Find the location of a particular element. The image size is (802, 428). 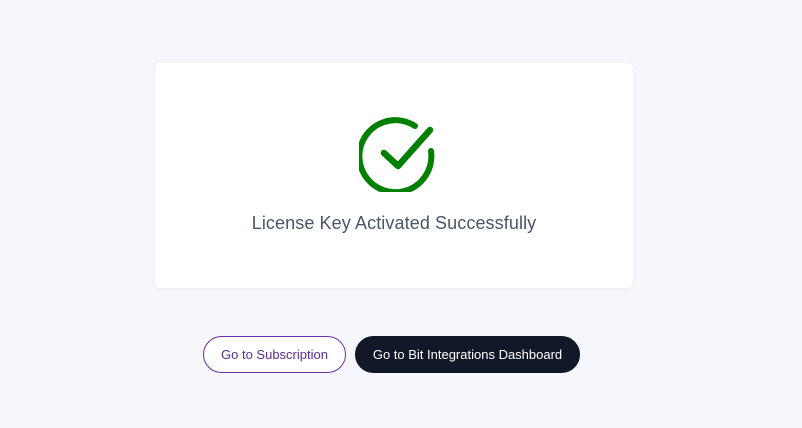

success-message: License Key Activated Successfully is located at coordinates (394, 223).